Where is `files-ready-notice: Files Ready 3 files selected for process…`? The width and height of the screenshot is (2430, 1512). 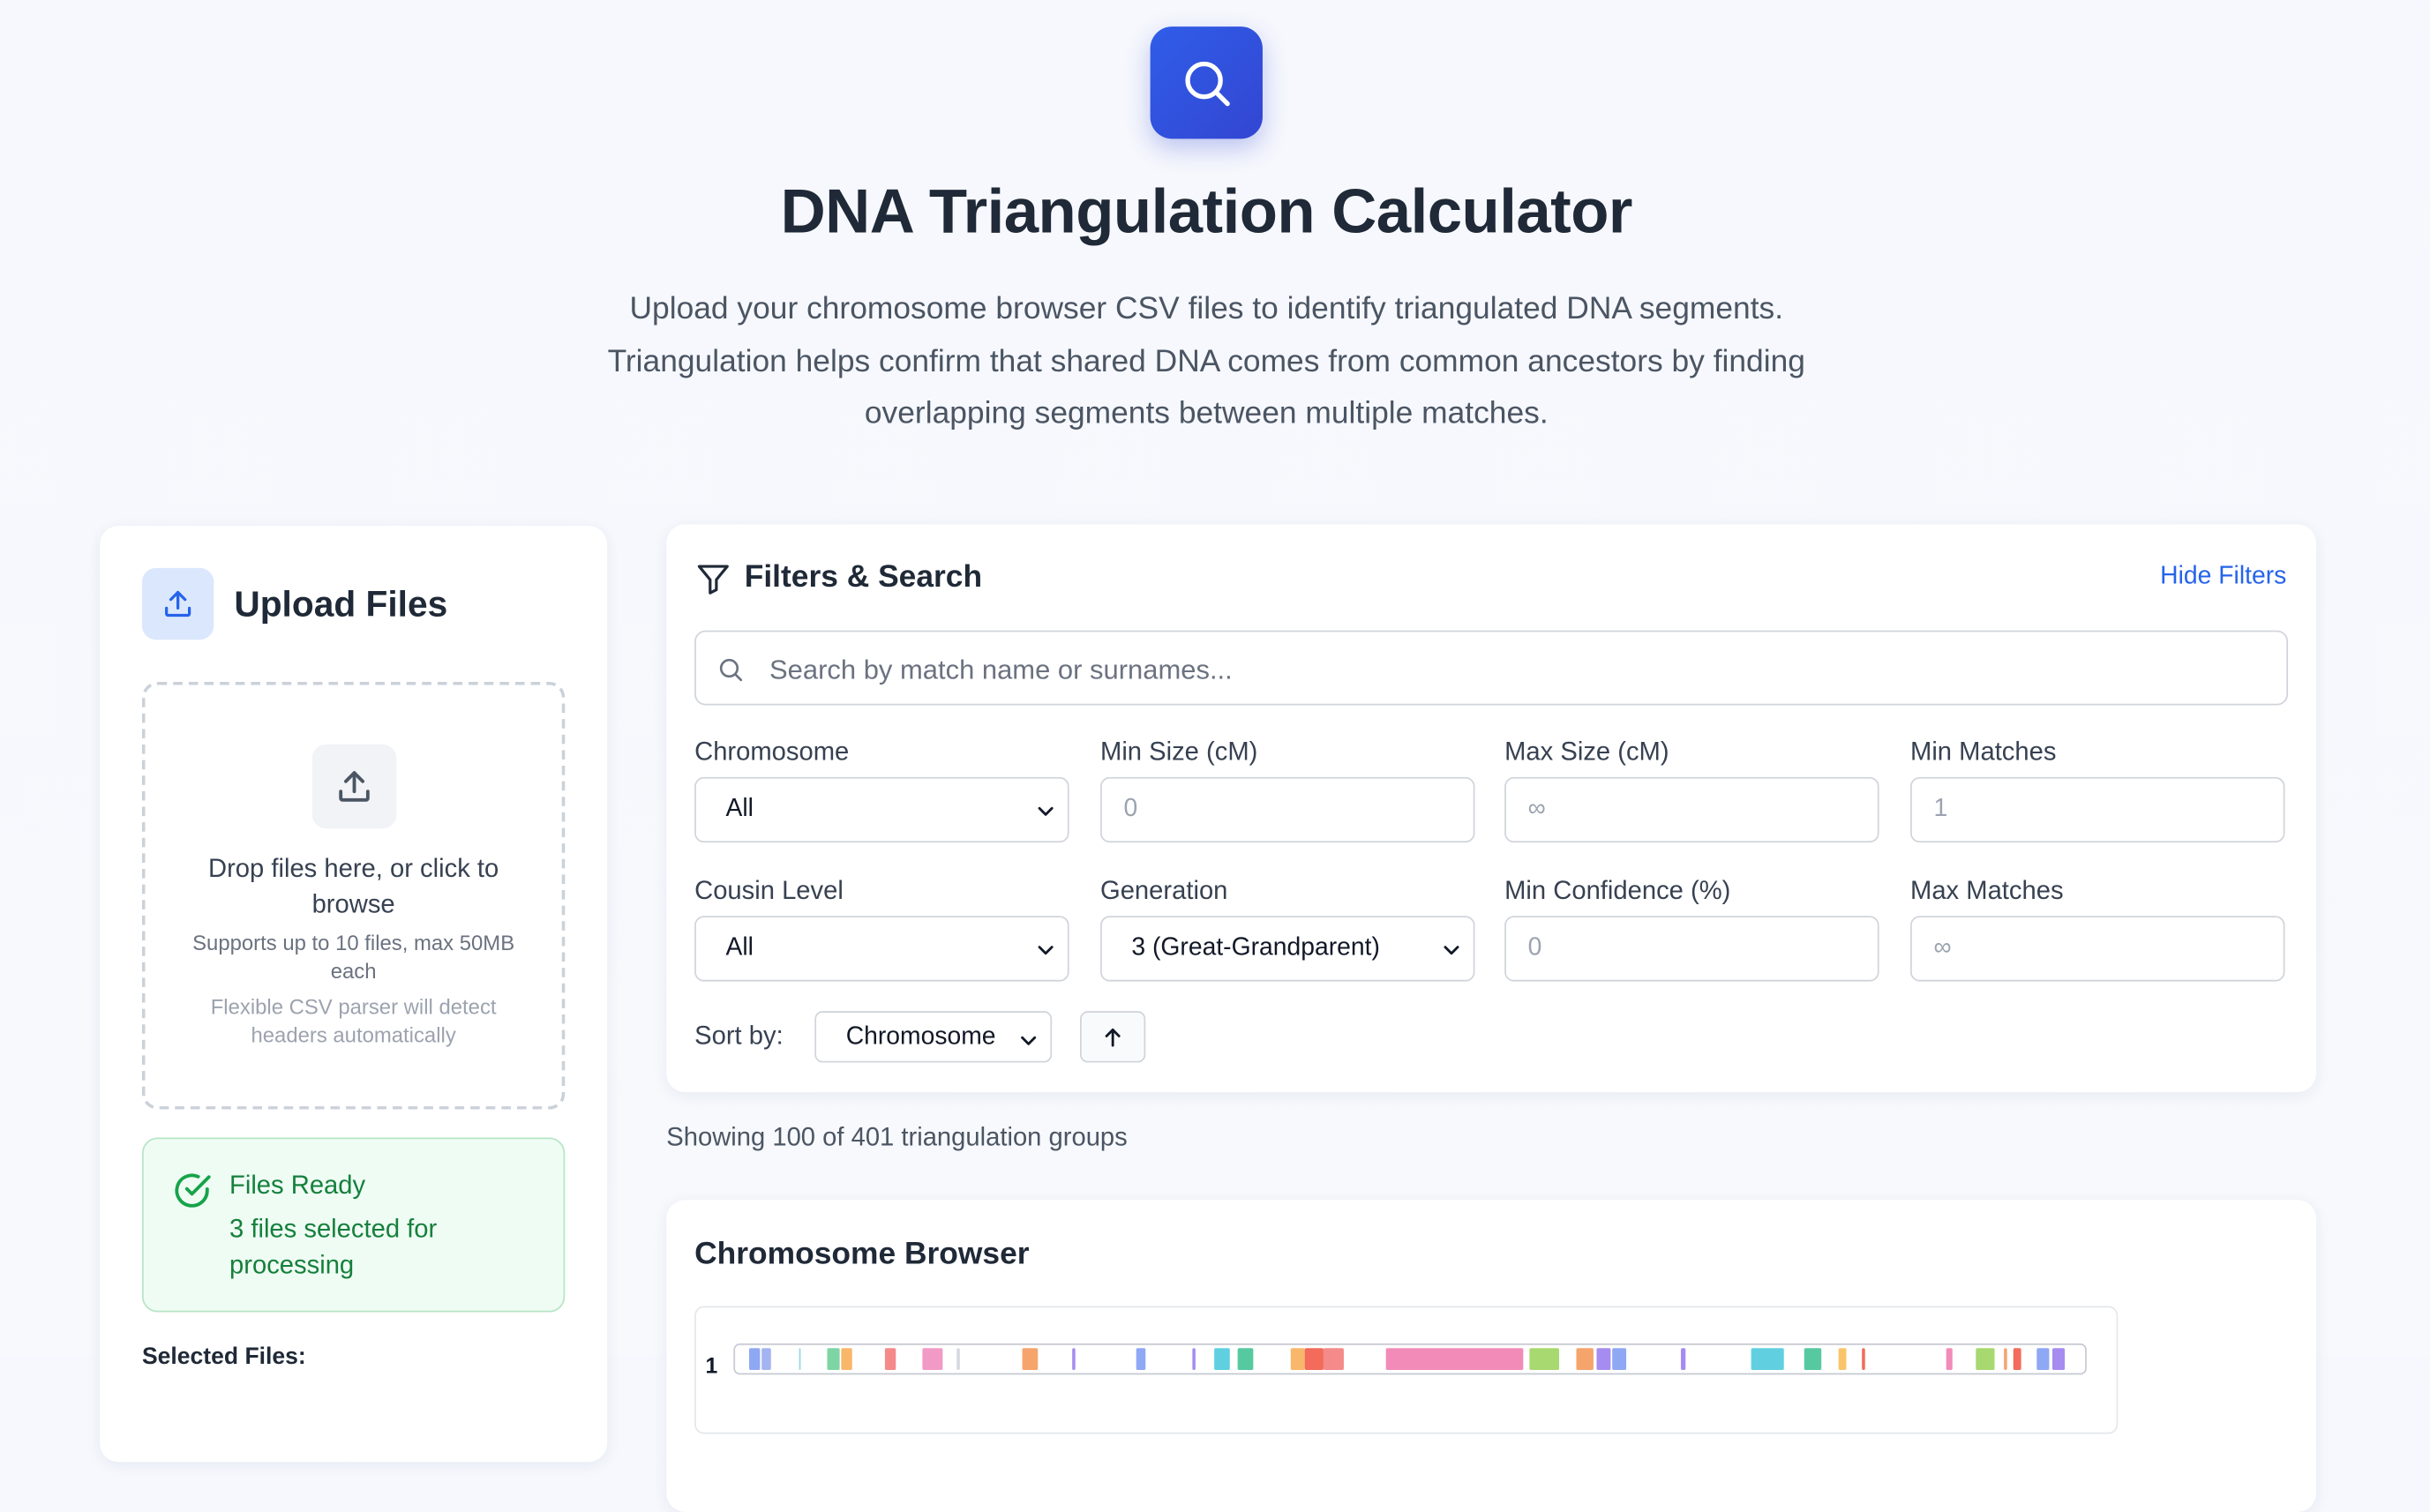 files-ready-notice: Files Ready 3 files selected for process… is located at coordinates (353, 1225).